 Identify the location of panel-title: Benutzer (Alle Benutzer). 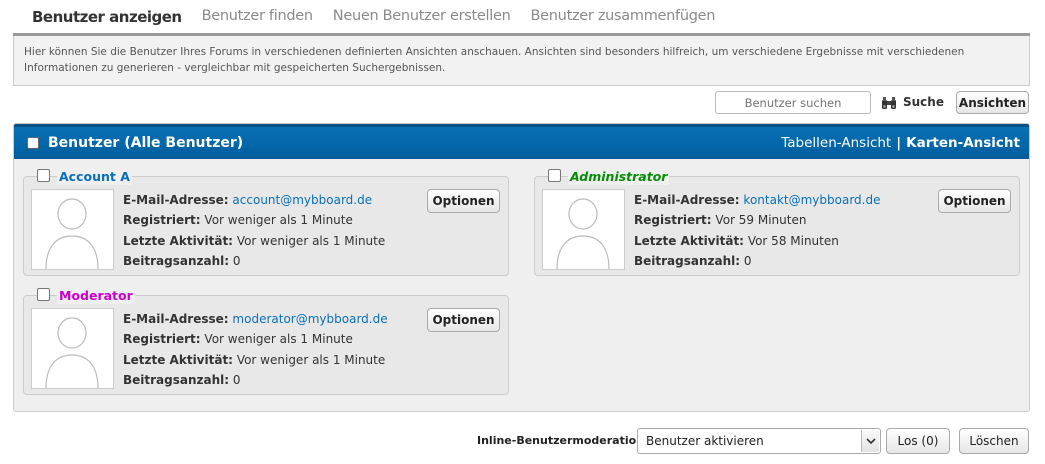
(146, 143).